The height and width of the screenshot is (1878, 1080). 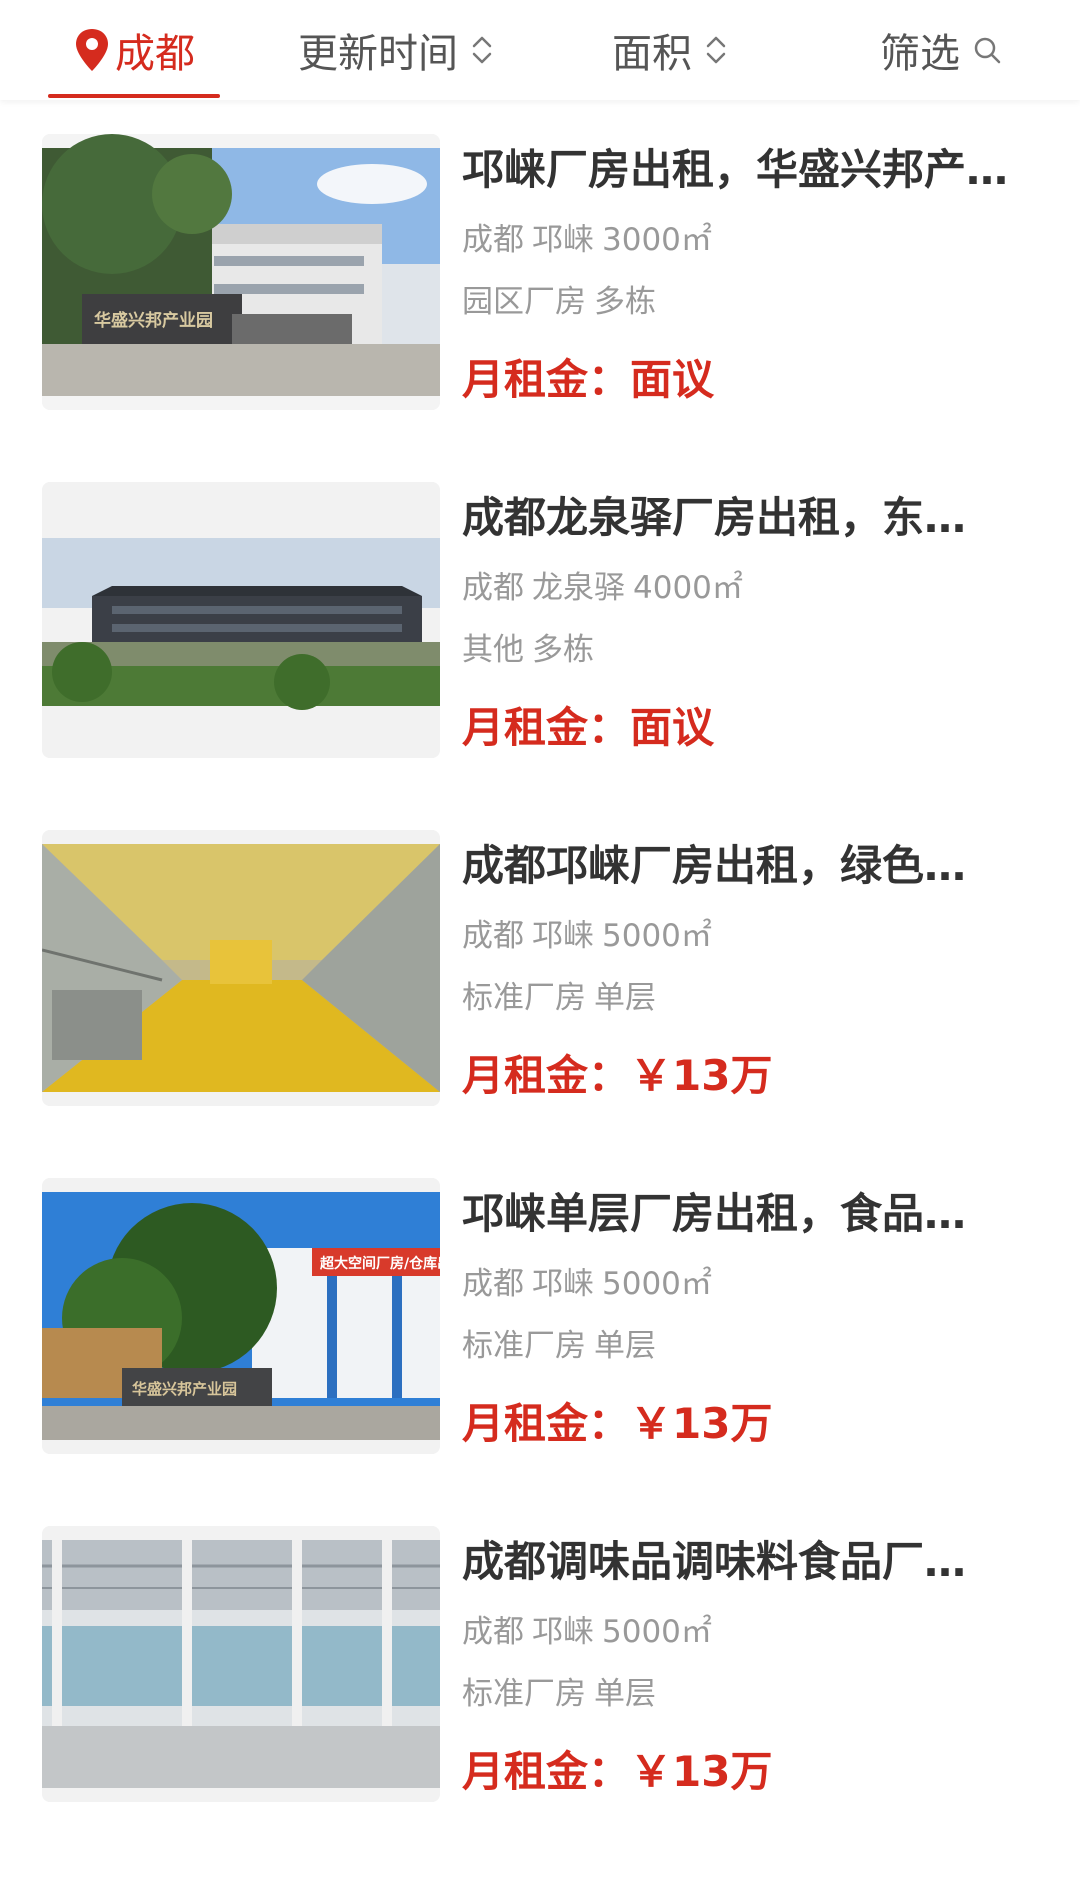 I want to click on listing-building-type: 其他, so click(x=493, y=650).